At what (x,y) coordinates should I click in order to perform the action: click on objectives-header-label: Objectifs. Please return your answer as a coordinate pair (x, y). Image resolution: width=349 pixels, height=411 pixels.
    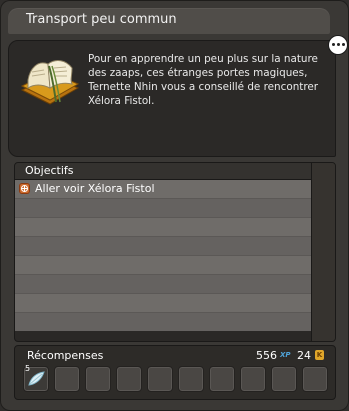
    Looking at the image, I should click on (49, 170).